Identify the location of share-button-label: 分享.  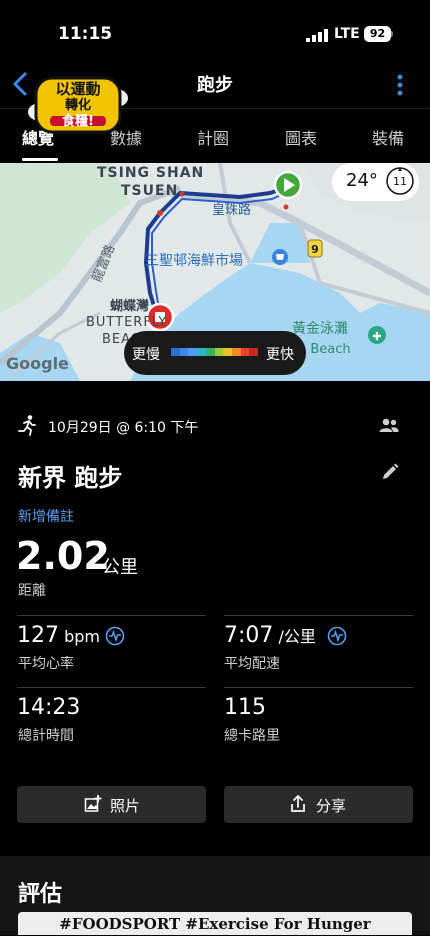
(331, 805).